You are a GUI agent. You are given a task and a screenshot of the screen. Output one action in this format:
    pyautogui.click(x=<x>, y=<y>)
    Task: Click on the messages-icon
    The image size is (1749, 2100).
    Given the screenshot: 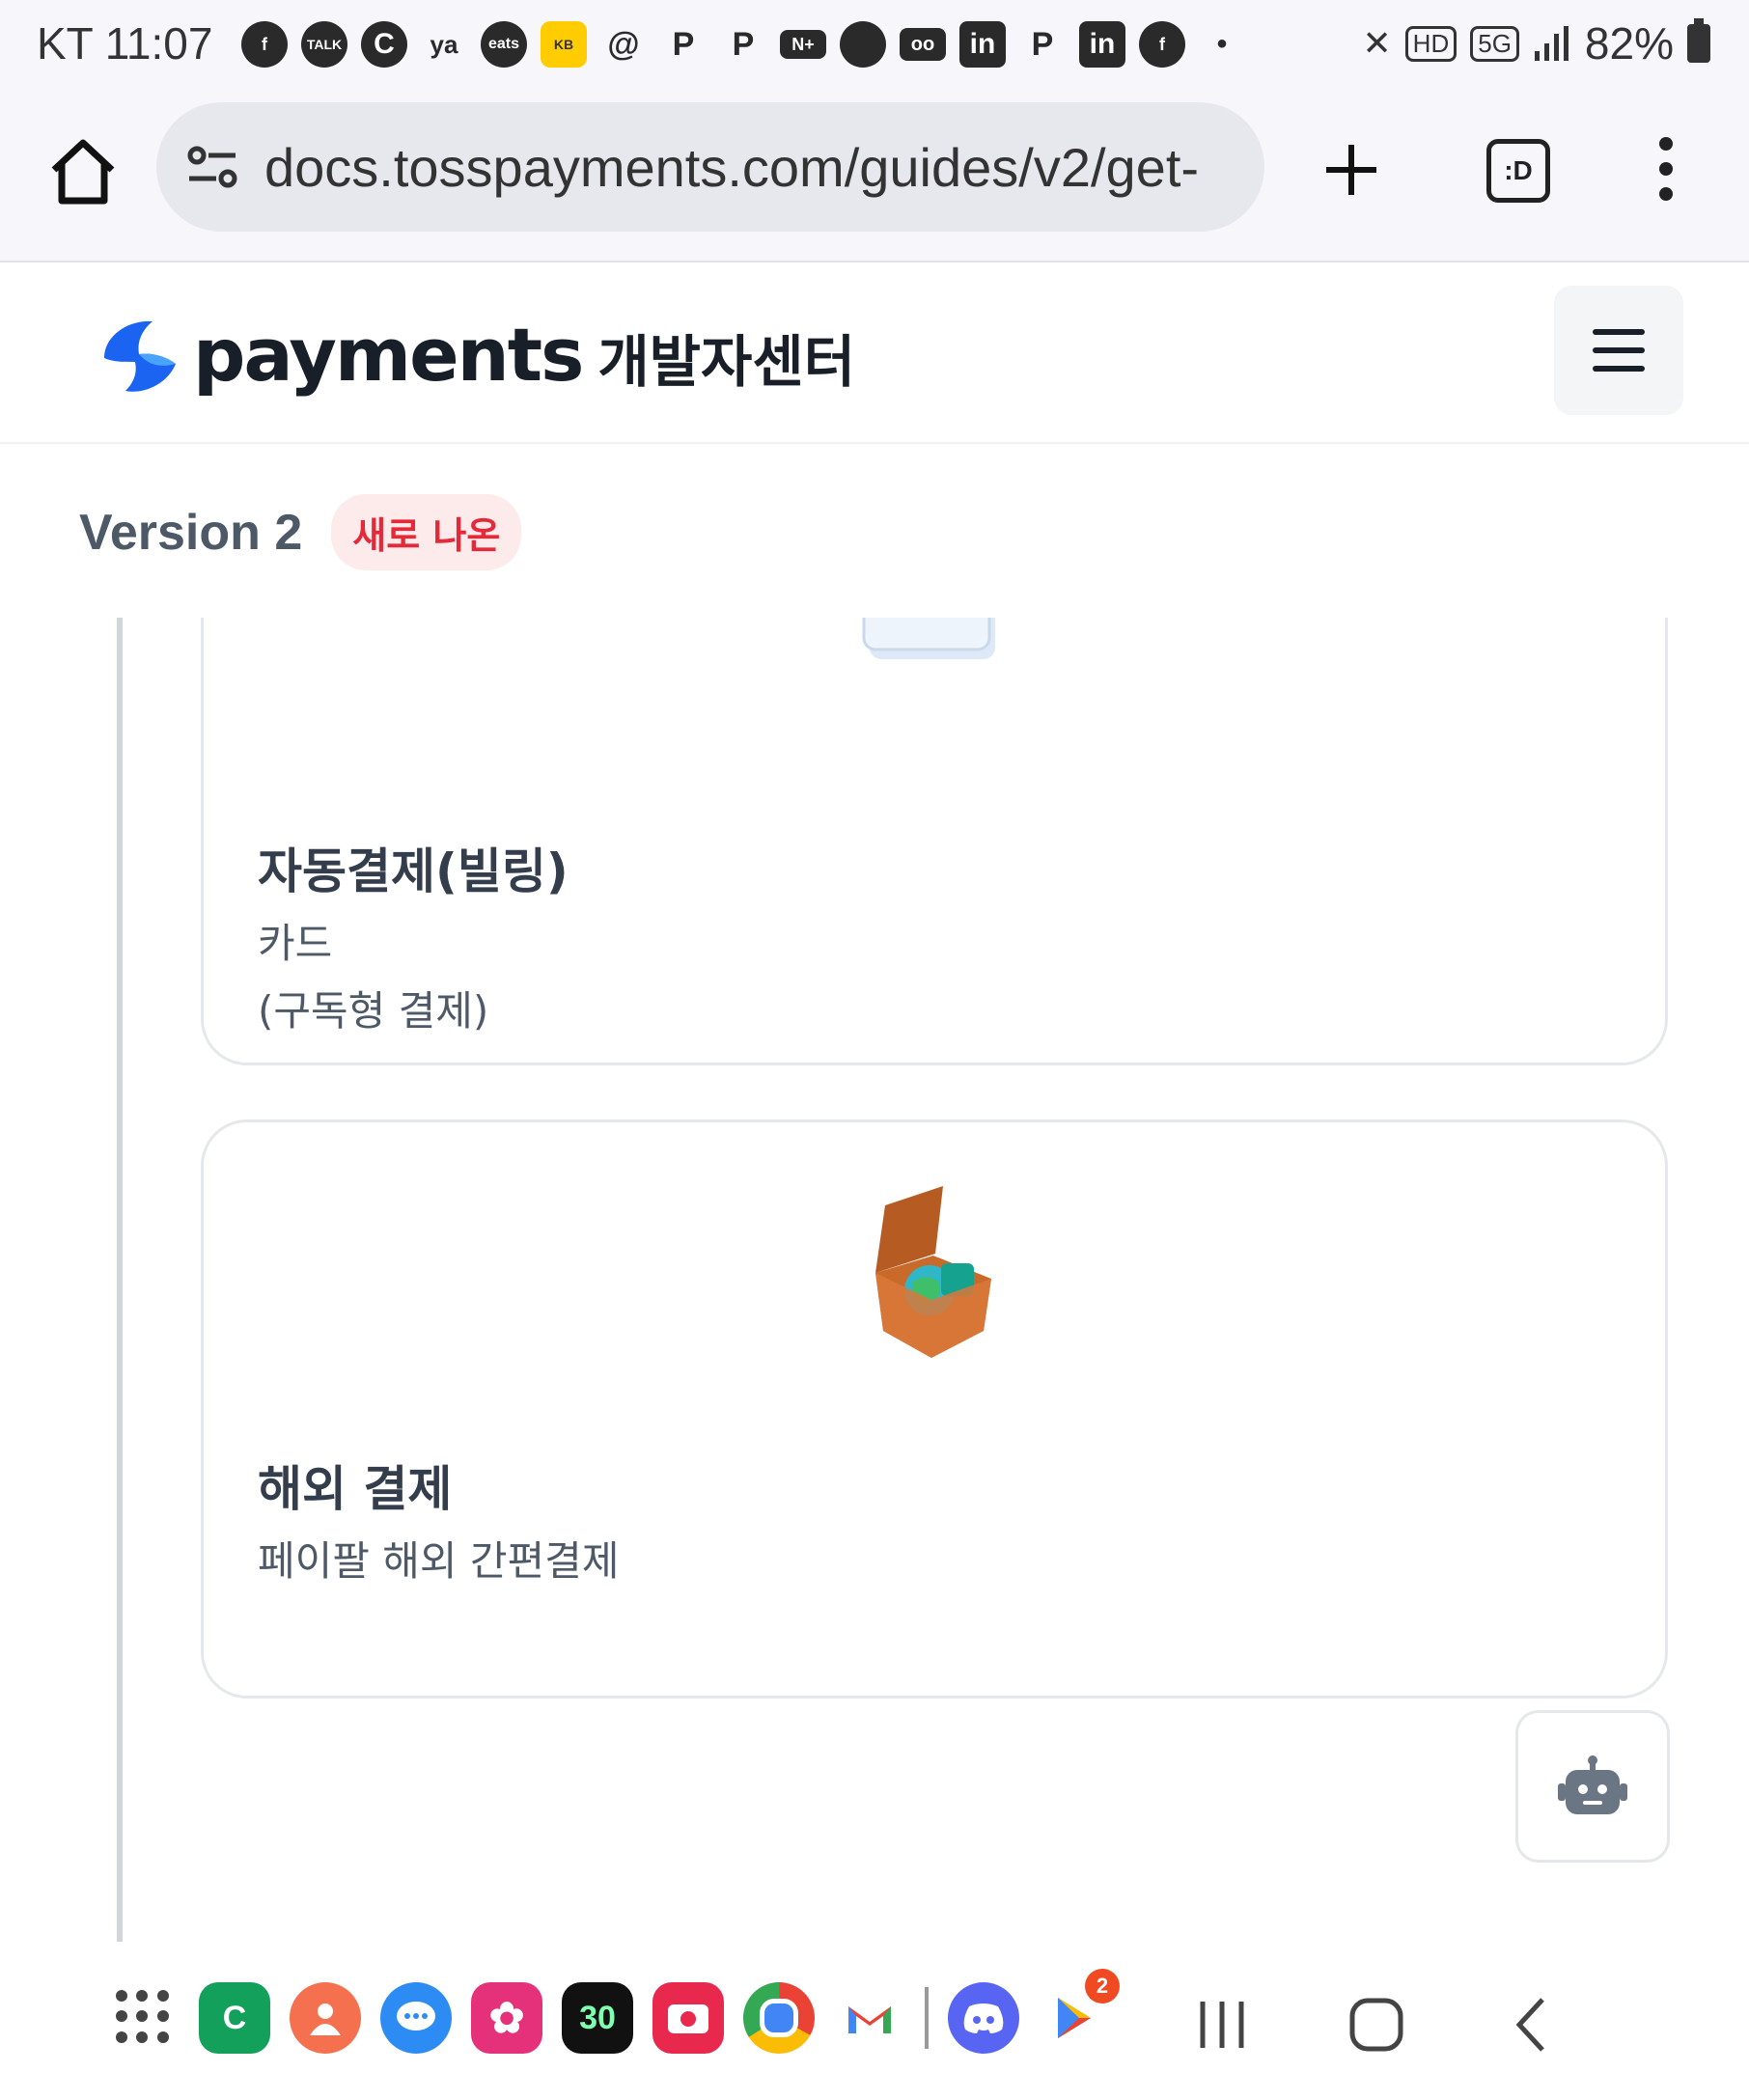 What is the action you would take?
    pyautogui.click(x=416, y=2018)
    